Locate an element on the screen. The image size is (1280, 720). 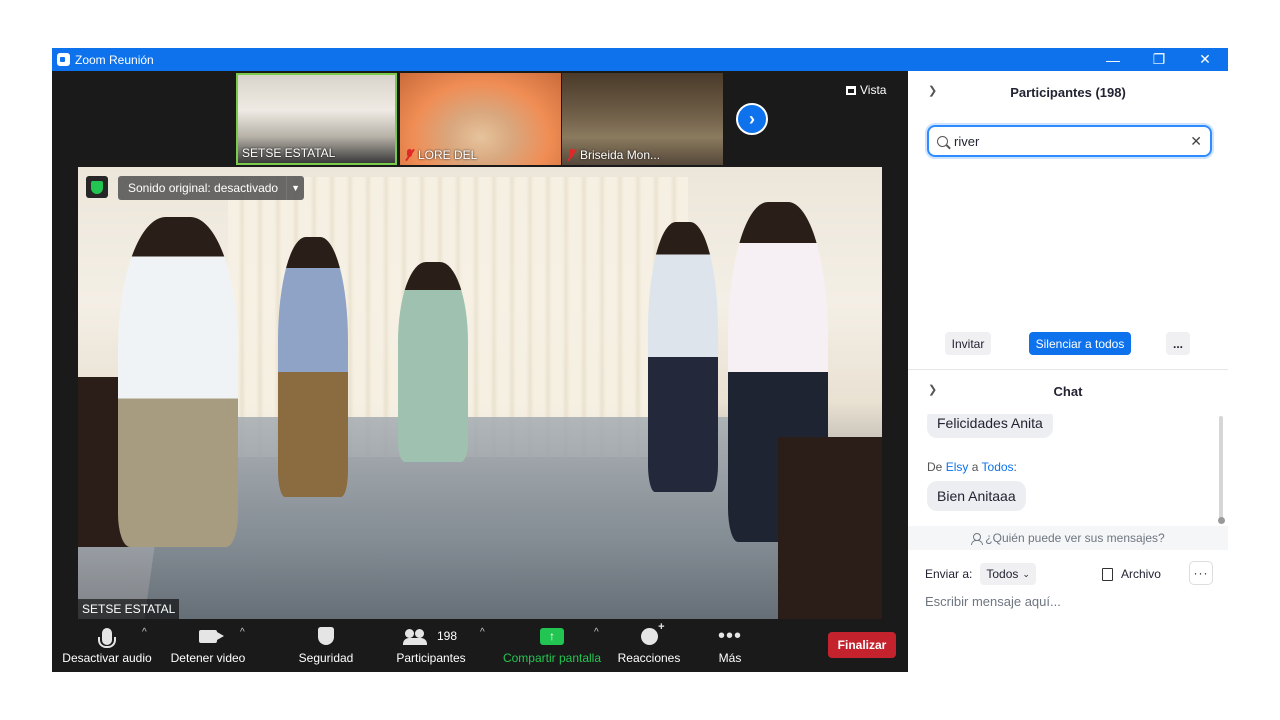
speaker-name: SETSE ESTATAL is located at coordinates (129, 609).